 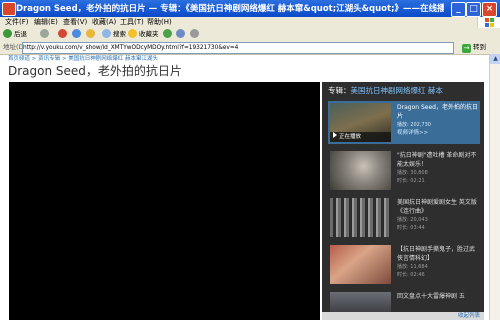 I want to click on item-meta: 播放: 11,684, so click(x=412, y=267).